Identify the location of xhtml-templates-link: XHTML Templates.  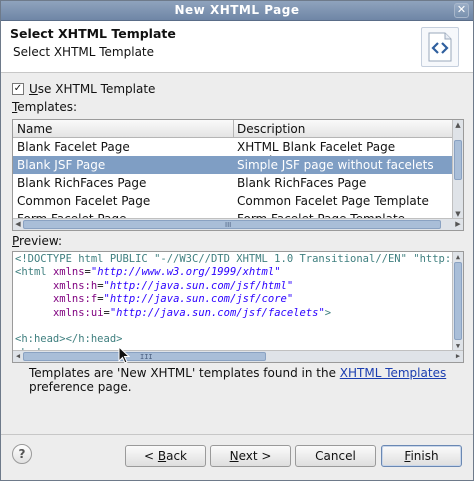
(393, 373).